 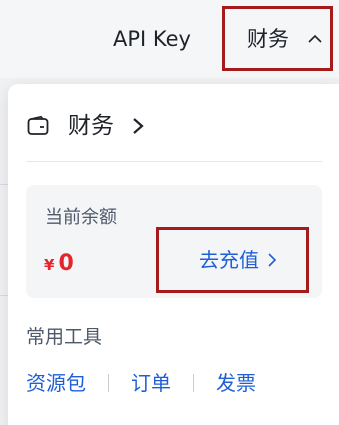 What do you see at coordinates (174, 161) in the screenshot?
I see `header-divider` at bounding box center [174, 161].